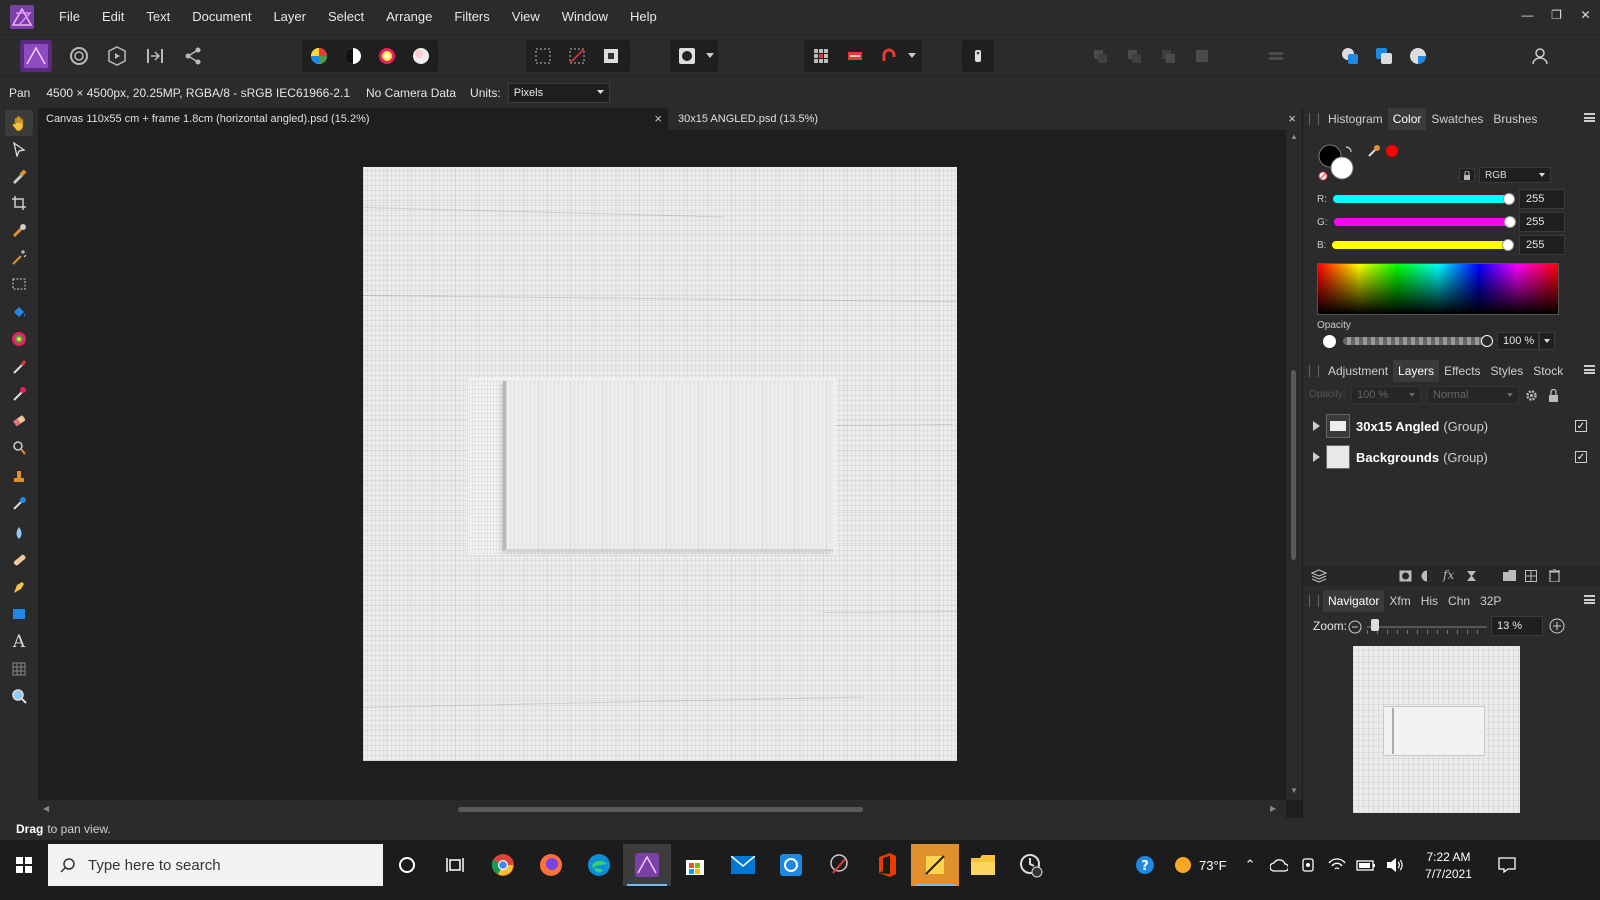 The width and height of the screenshot is (1600, 900). Describe the element at coordinates (1427, 576) in the screenshot. I see `adjustment-layer-icon` at that location.